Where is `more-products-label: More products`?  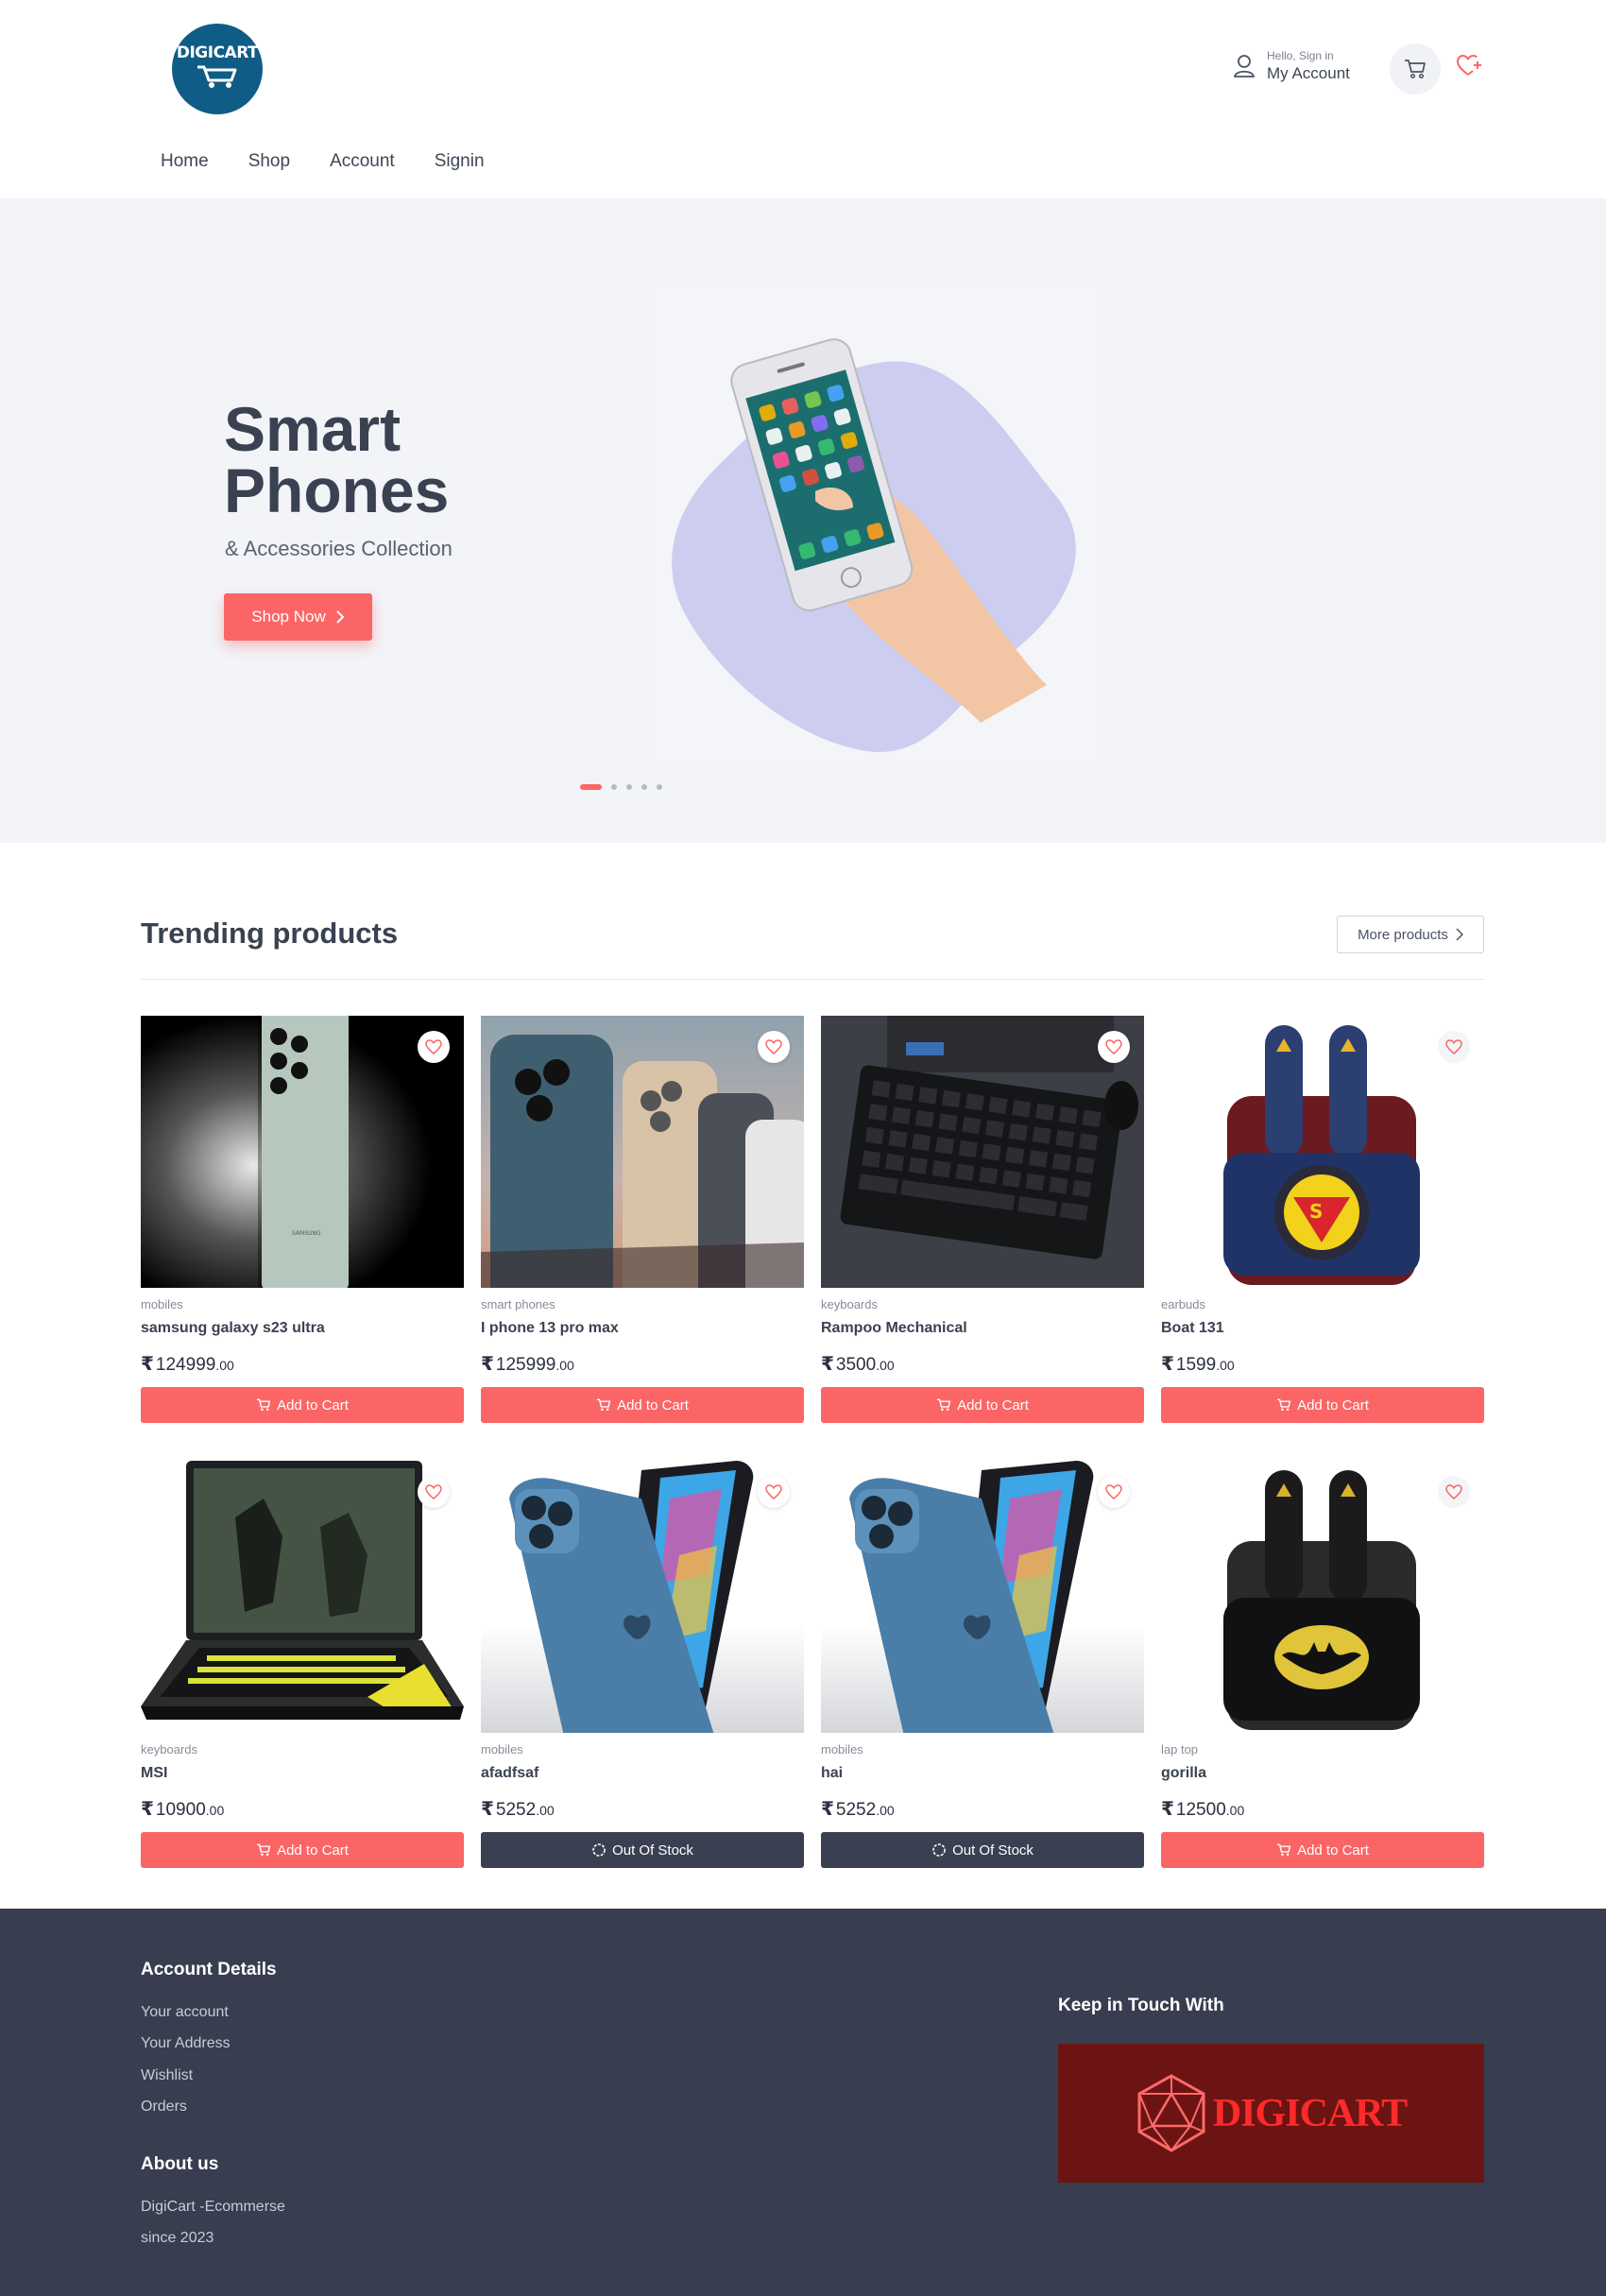 more-products-label: More products is located at coordinates (1403, 934).